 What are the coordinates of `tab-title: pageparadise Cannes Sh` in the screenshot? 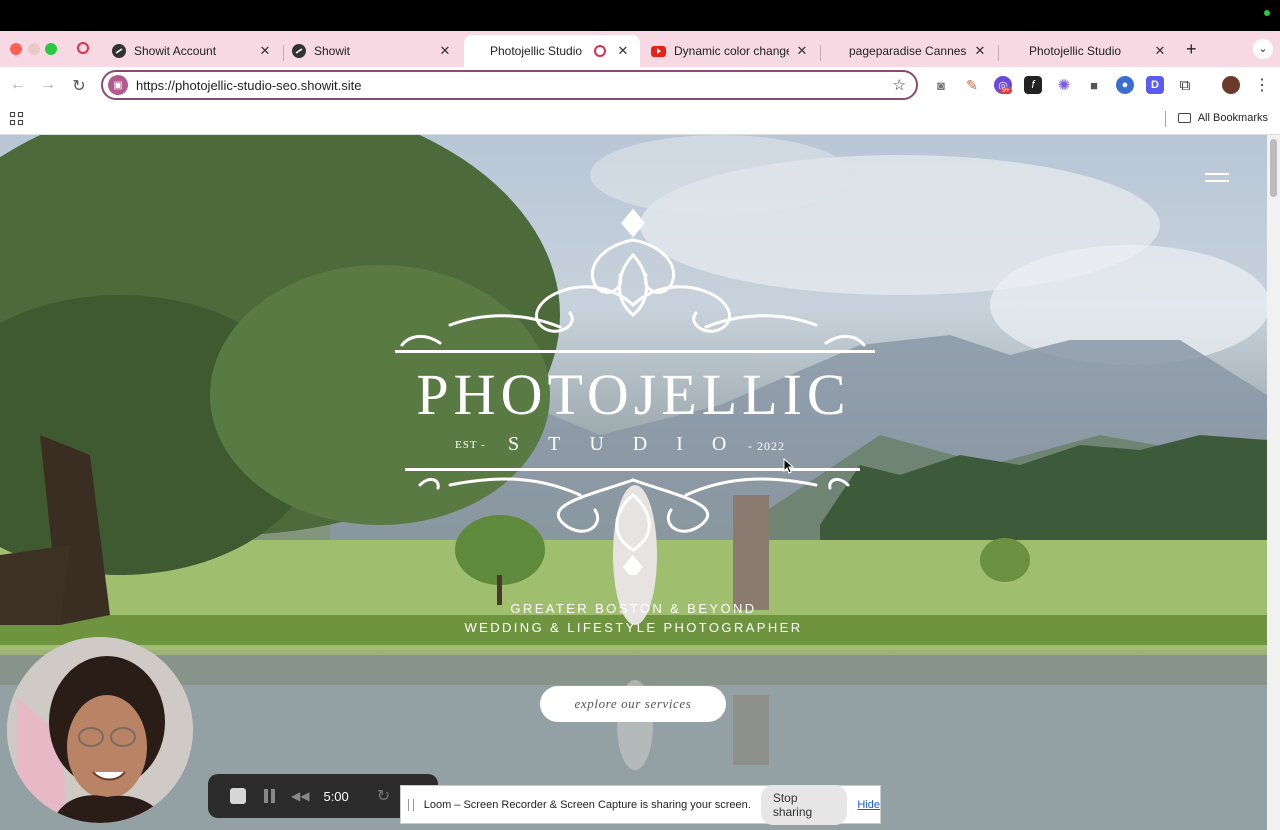 It's located at (908, 51).